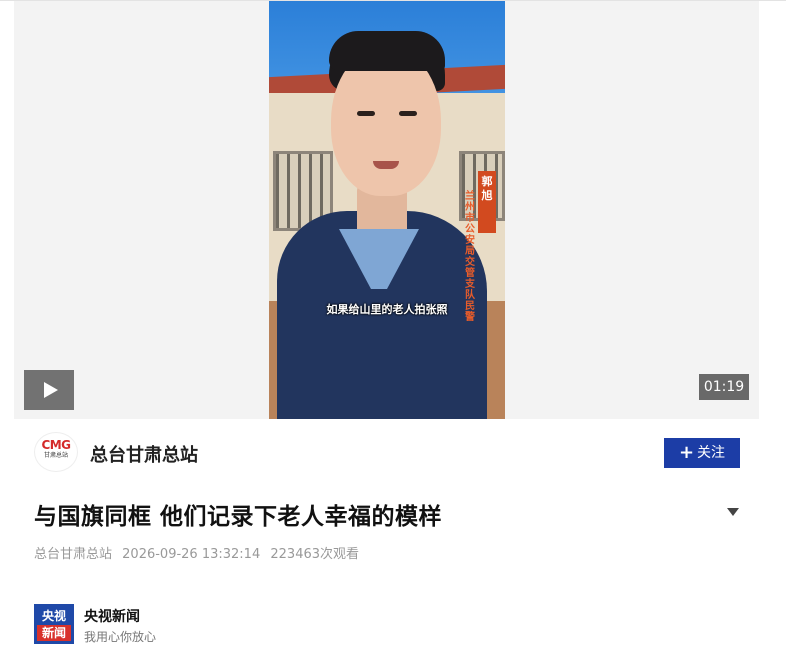 The width and height of the screenshot is (786, 655). Describe the element at coordinates (56, 445) in the screenshot. I see `cmg-logo-text: CMG` at that location.